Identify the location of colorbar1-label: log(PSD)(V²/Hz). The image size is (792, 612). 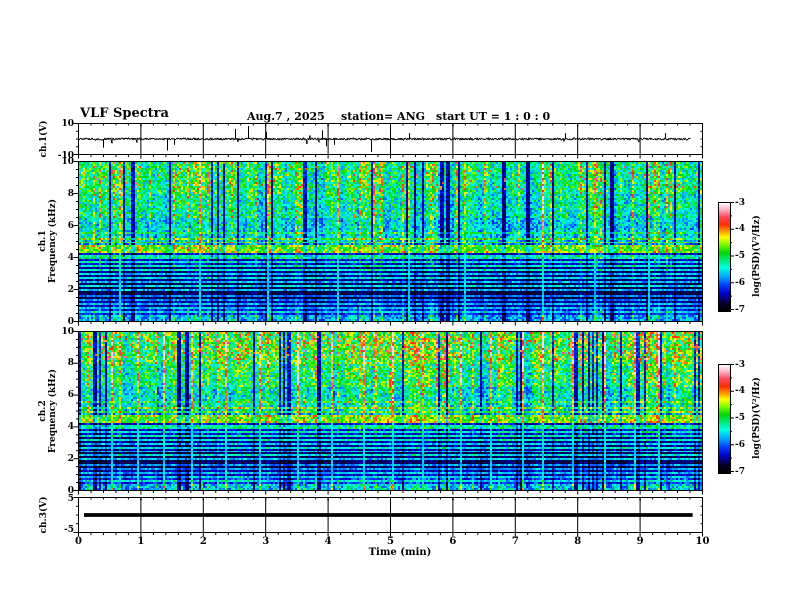
(757, 256).